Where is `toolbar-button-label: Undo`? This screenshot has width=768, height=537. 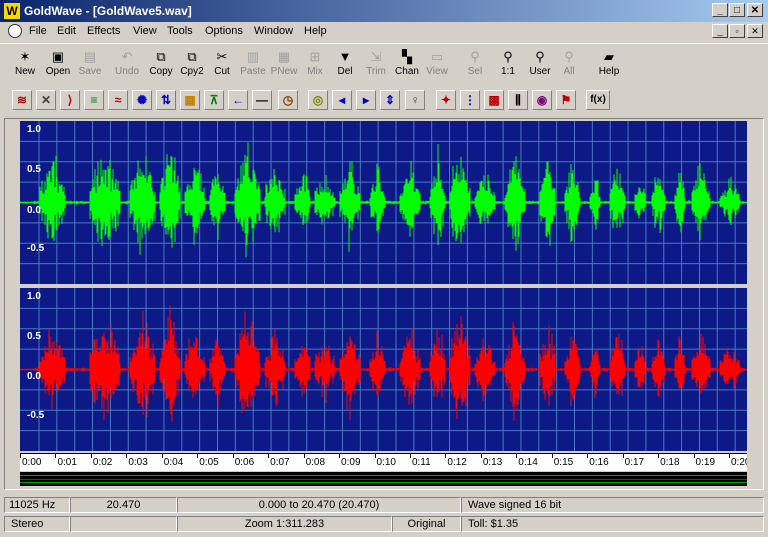
toolbar-button-label: Undo is located at coordinates (127, 71).